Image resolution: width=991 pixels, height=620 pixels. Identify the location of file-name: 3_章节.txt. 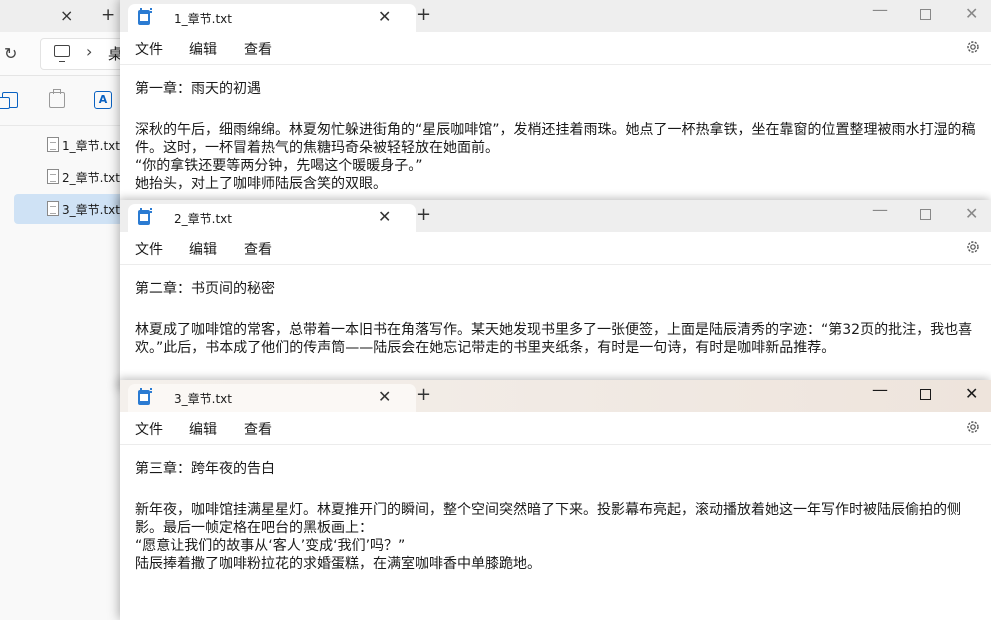
(91, 210).